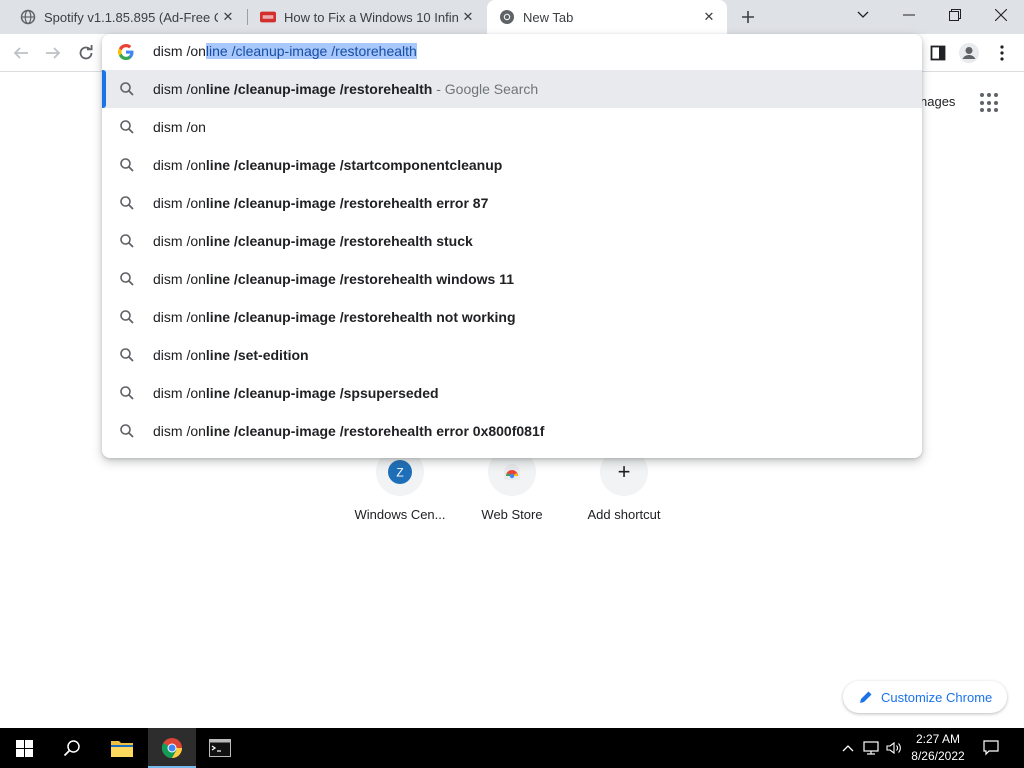 The width and height of the screenshot is (1024, 768). What do you see at coordinates (871, 748) in the screenshot?
I see `network-icon` at bounding box center [871, 748].